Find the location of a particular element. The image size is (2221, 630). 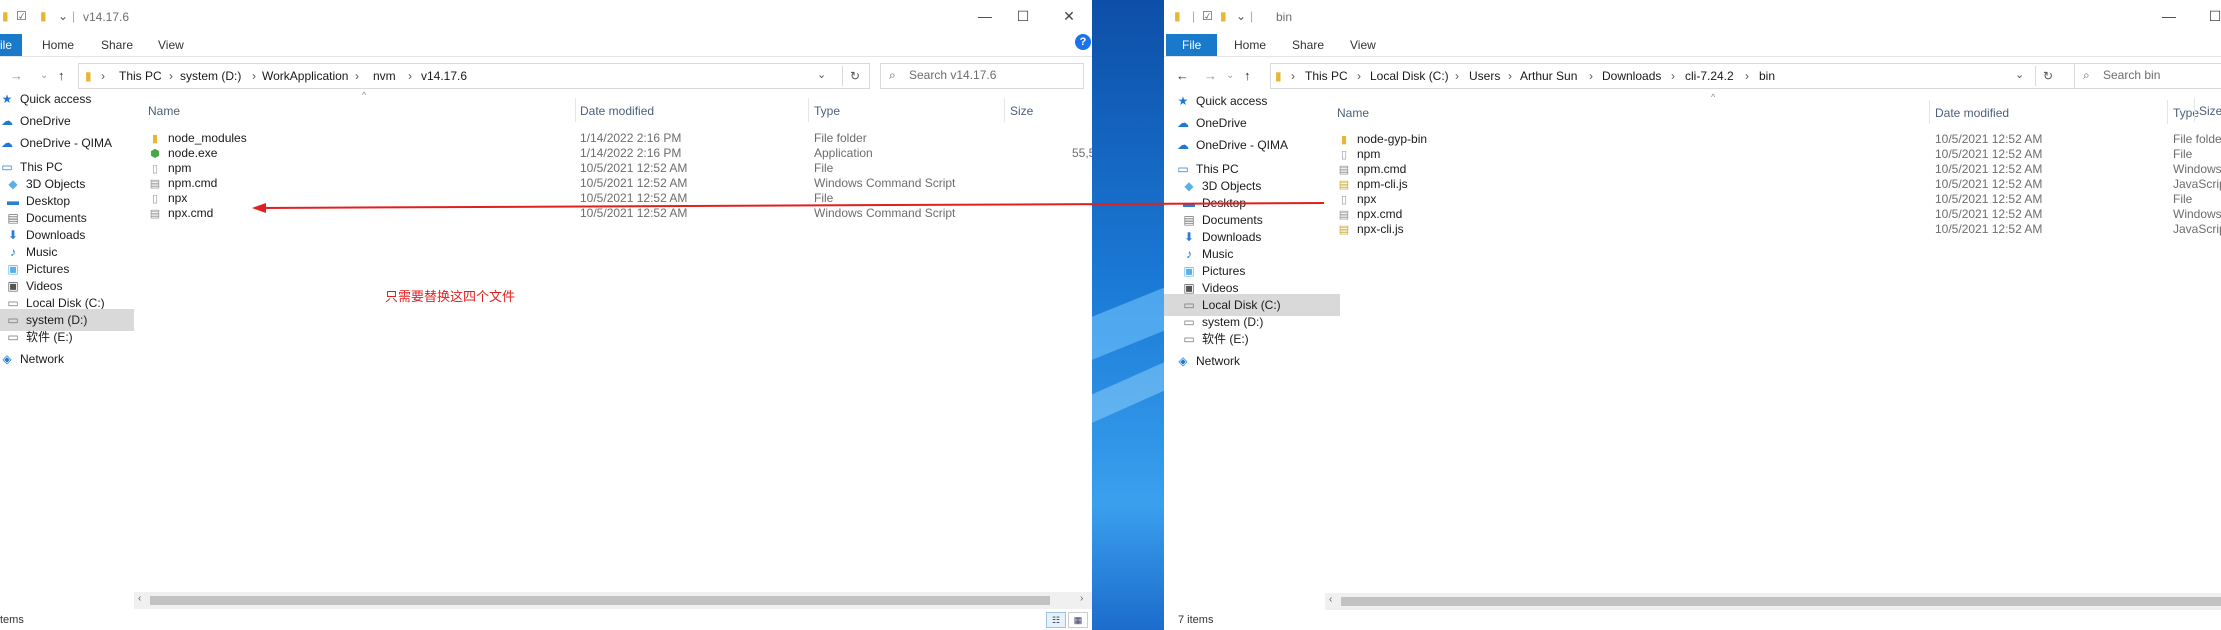

annotation-arrow is located at coordinates (788, 207).